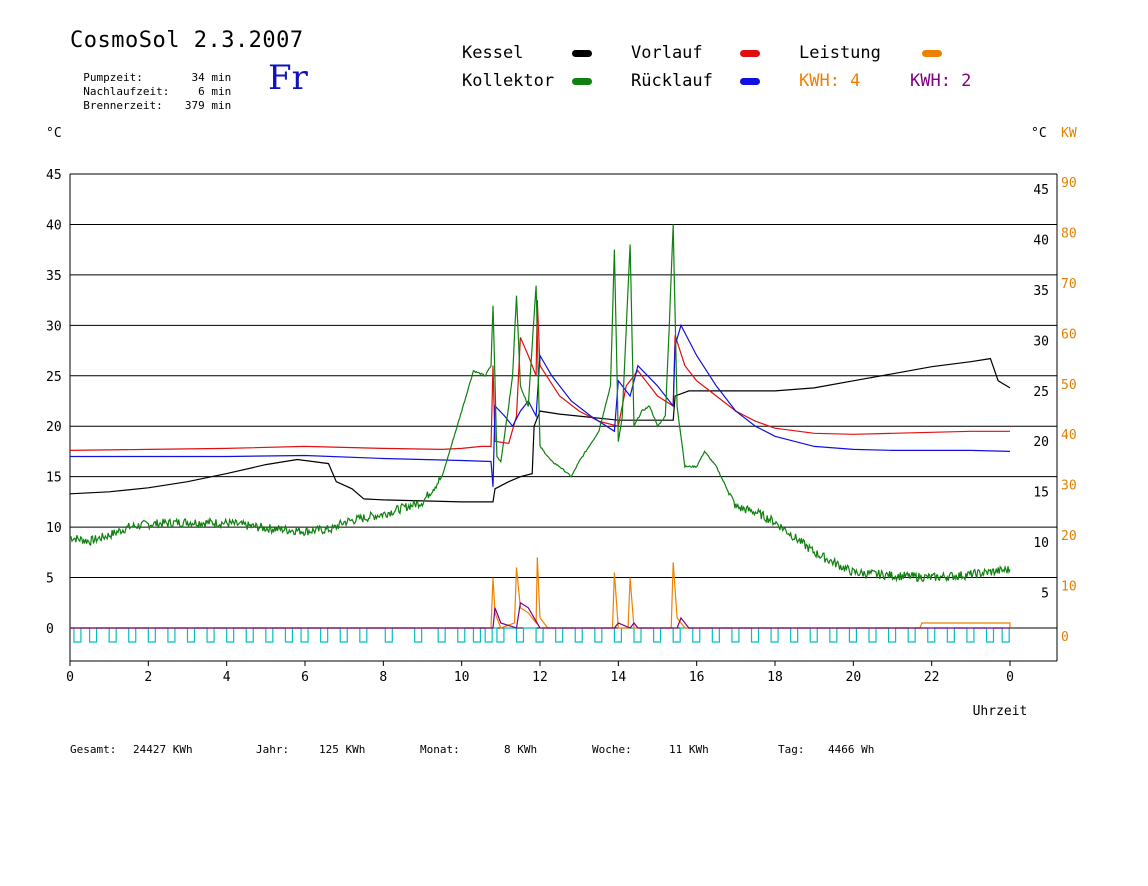  I want to click on x-tick-label: 20, so click(854, 677).